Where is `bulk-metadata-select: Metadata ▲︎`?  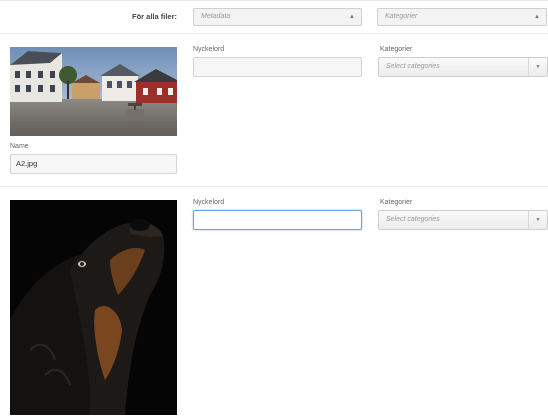
bulk-metadata-select: Metadata ▲︎ is located at coordinates (277, 17).